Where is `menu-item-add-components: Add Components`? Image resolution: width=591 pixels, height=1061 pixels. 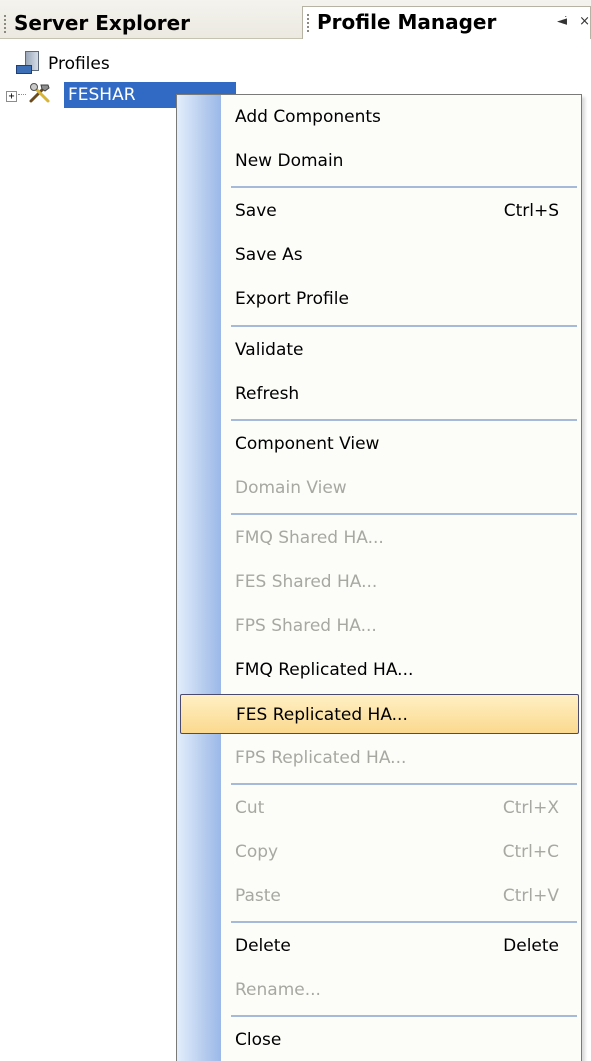
menu-item-add-components: Add Components is located at coordinates (379, 117).